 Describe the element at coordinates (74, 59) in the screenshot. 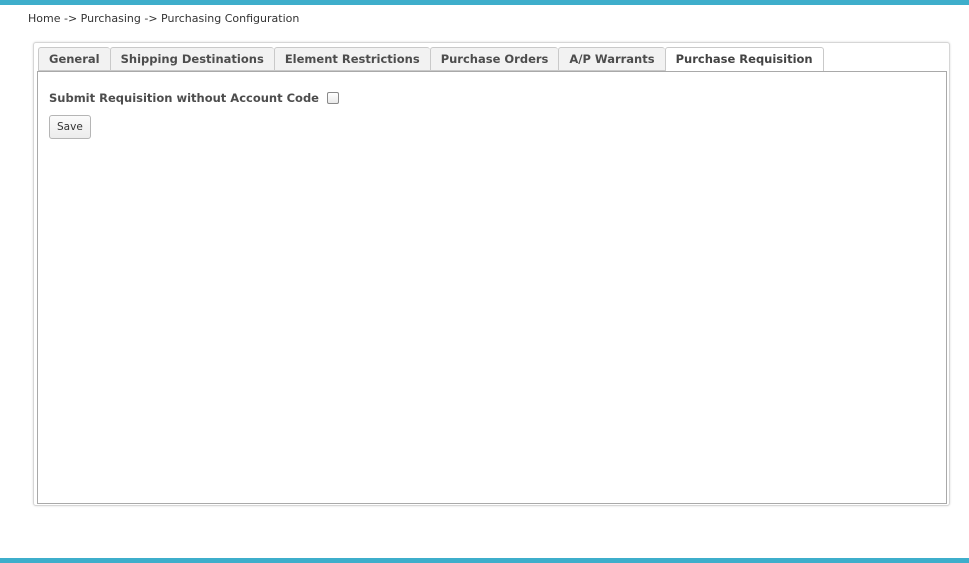

I see `tab-general: General` at that location.